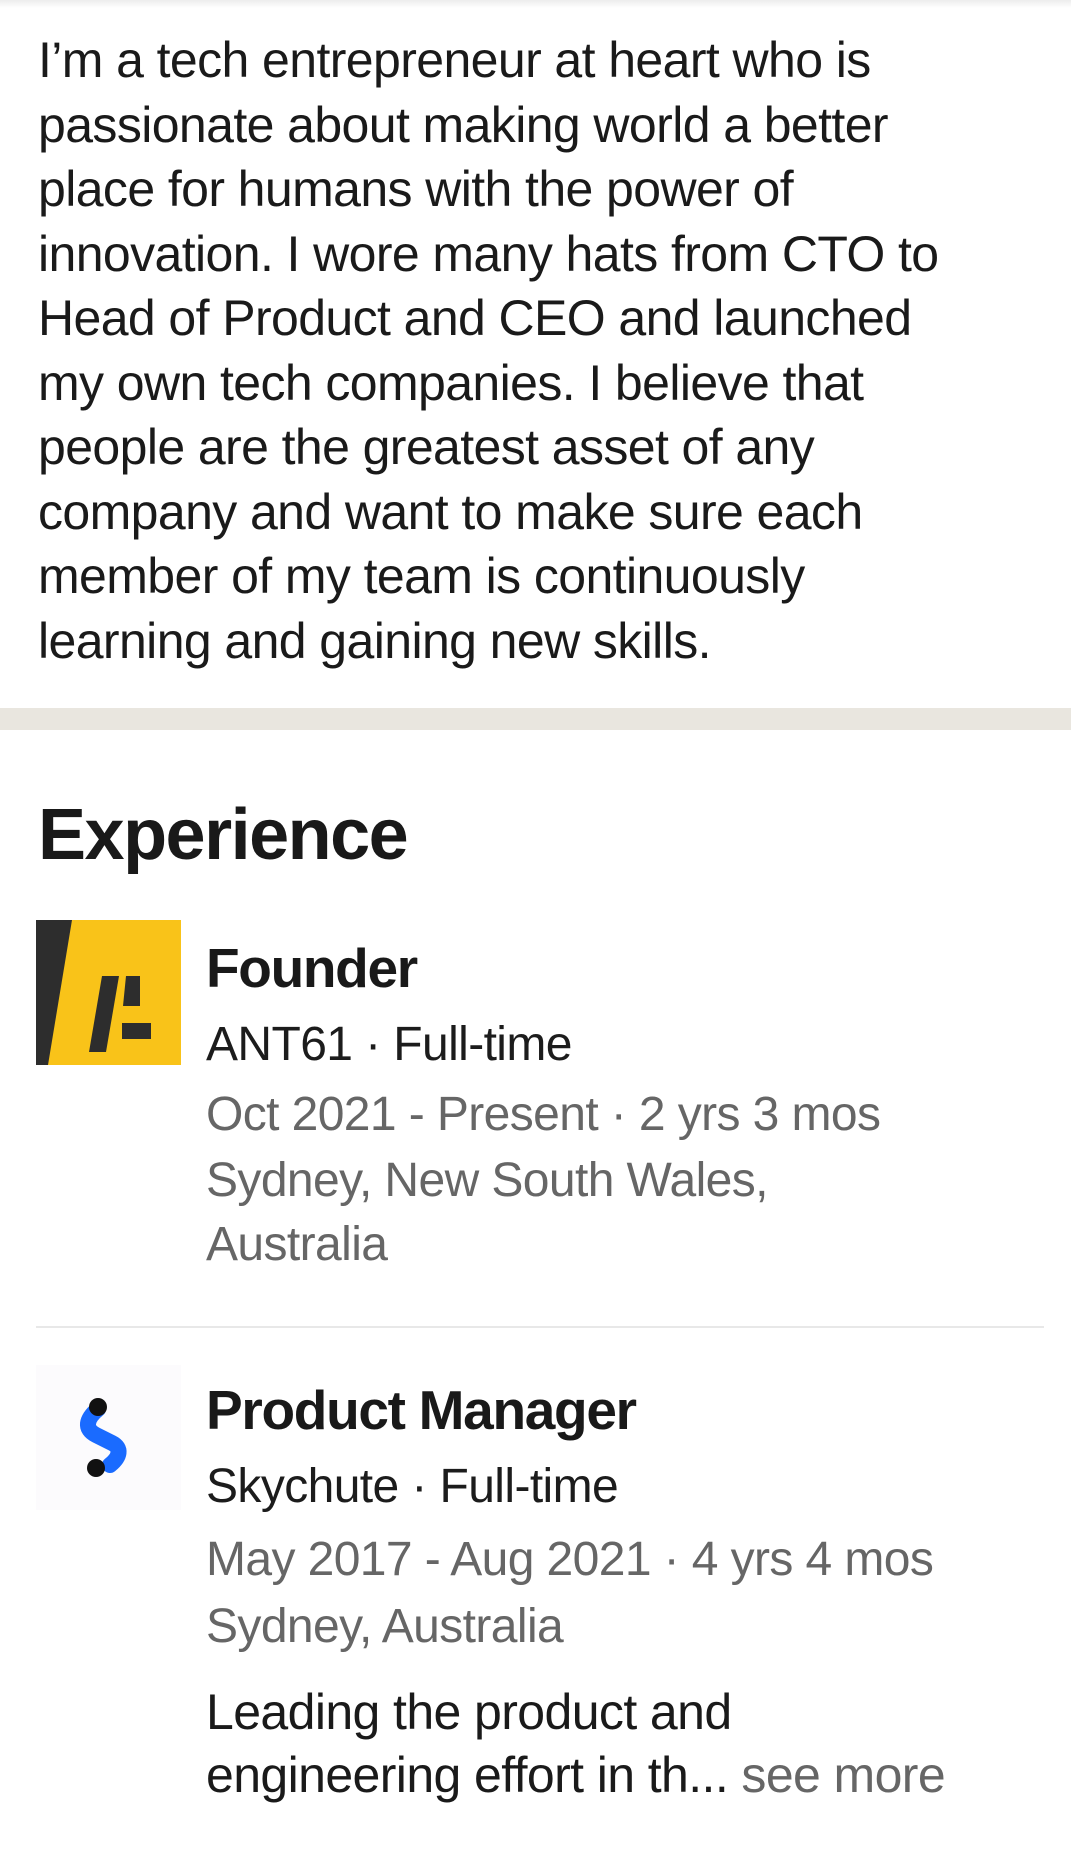  I want to click on location-line: Sydney, Australia, so click(385, 1626).